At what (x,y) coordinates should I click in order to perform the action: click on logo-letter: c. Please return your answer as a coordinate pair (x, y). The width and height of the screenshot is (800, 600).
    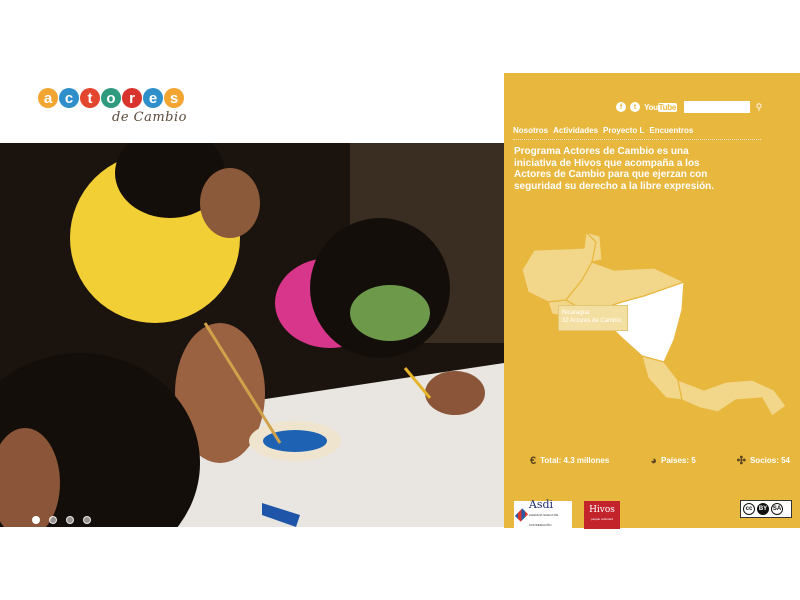
    Looking at the image, I should click on (69, 98).